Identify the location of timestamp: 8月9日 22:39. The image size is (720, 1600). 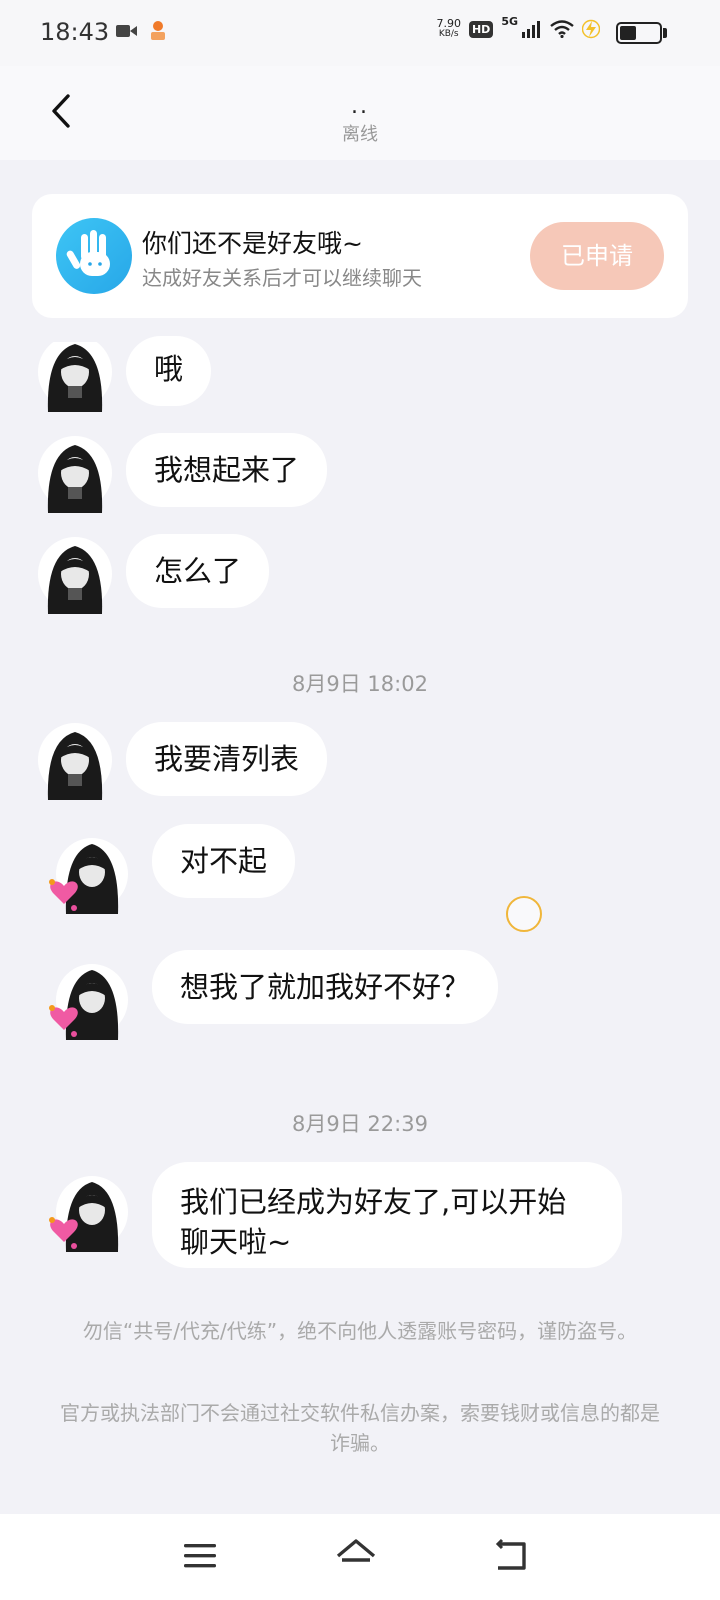
(360, 1124).